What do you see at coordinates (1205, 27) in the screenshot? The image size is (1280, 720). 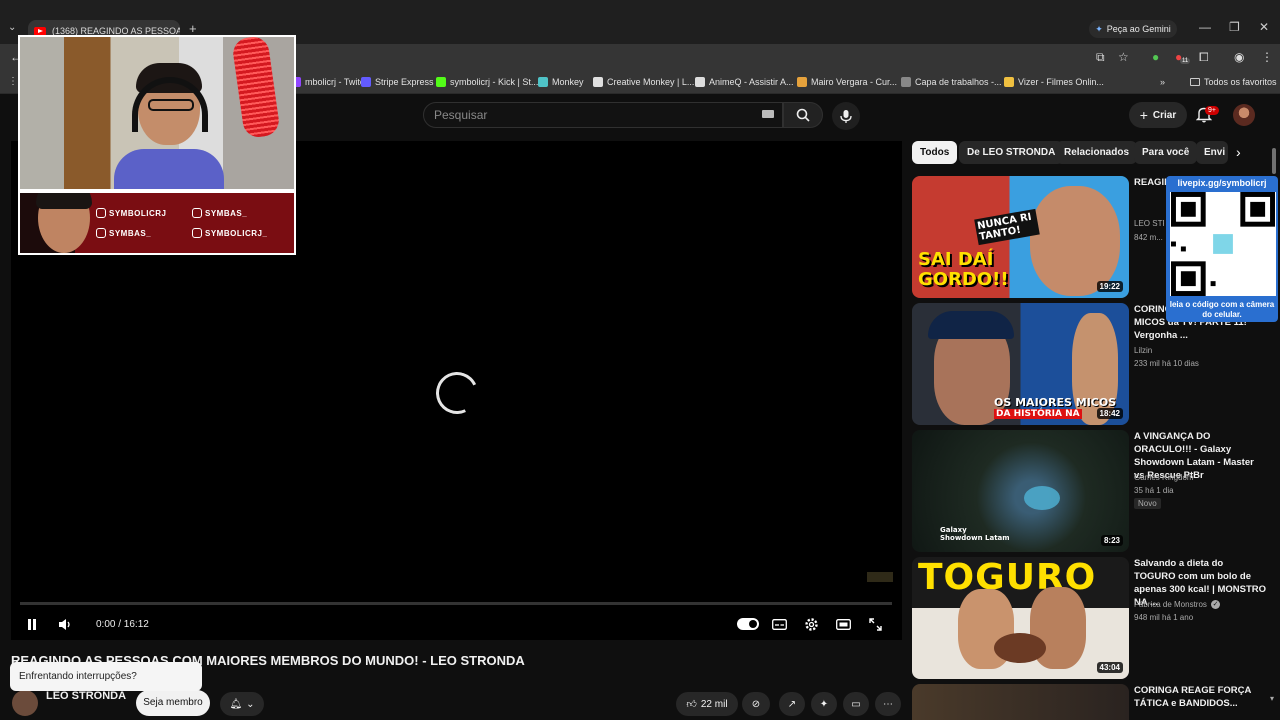 I see `minimize-icon: —` at bounding box center [1205, 27].